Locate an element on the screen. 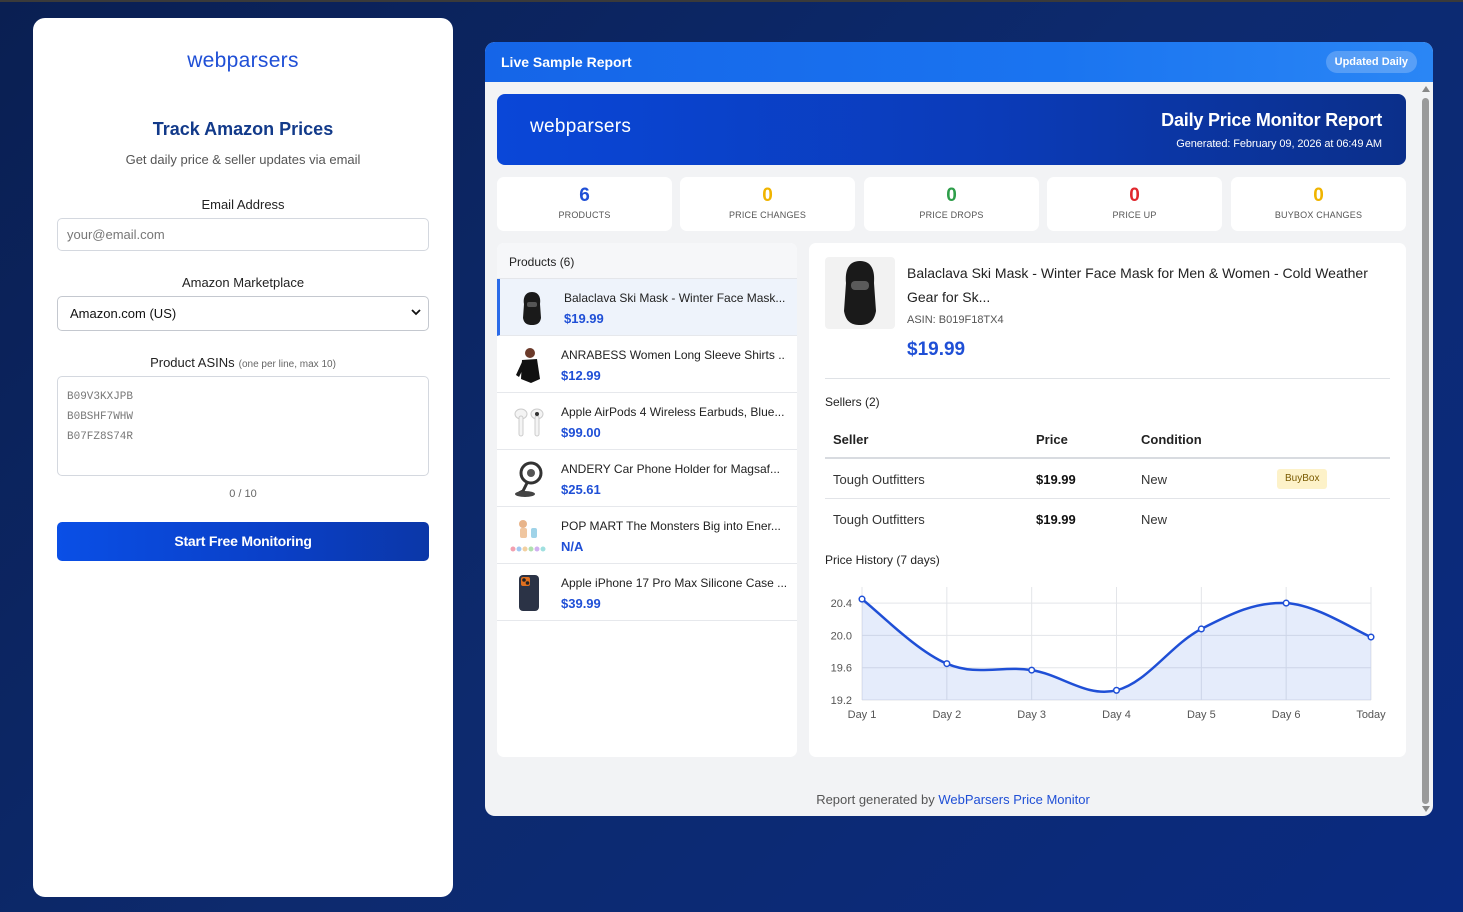 This screenshot has width=1463, height=912. scroll-thumb is located at coordinates (1425, 451).